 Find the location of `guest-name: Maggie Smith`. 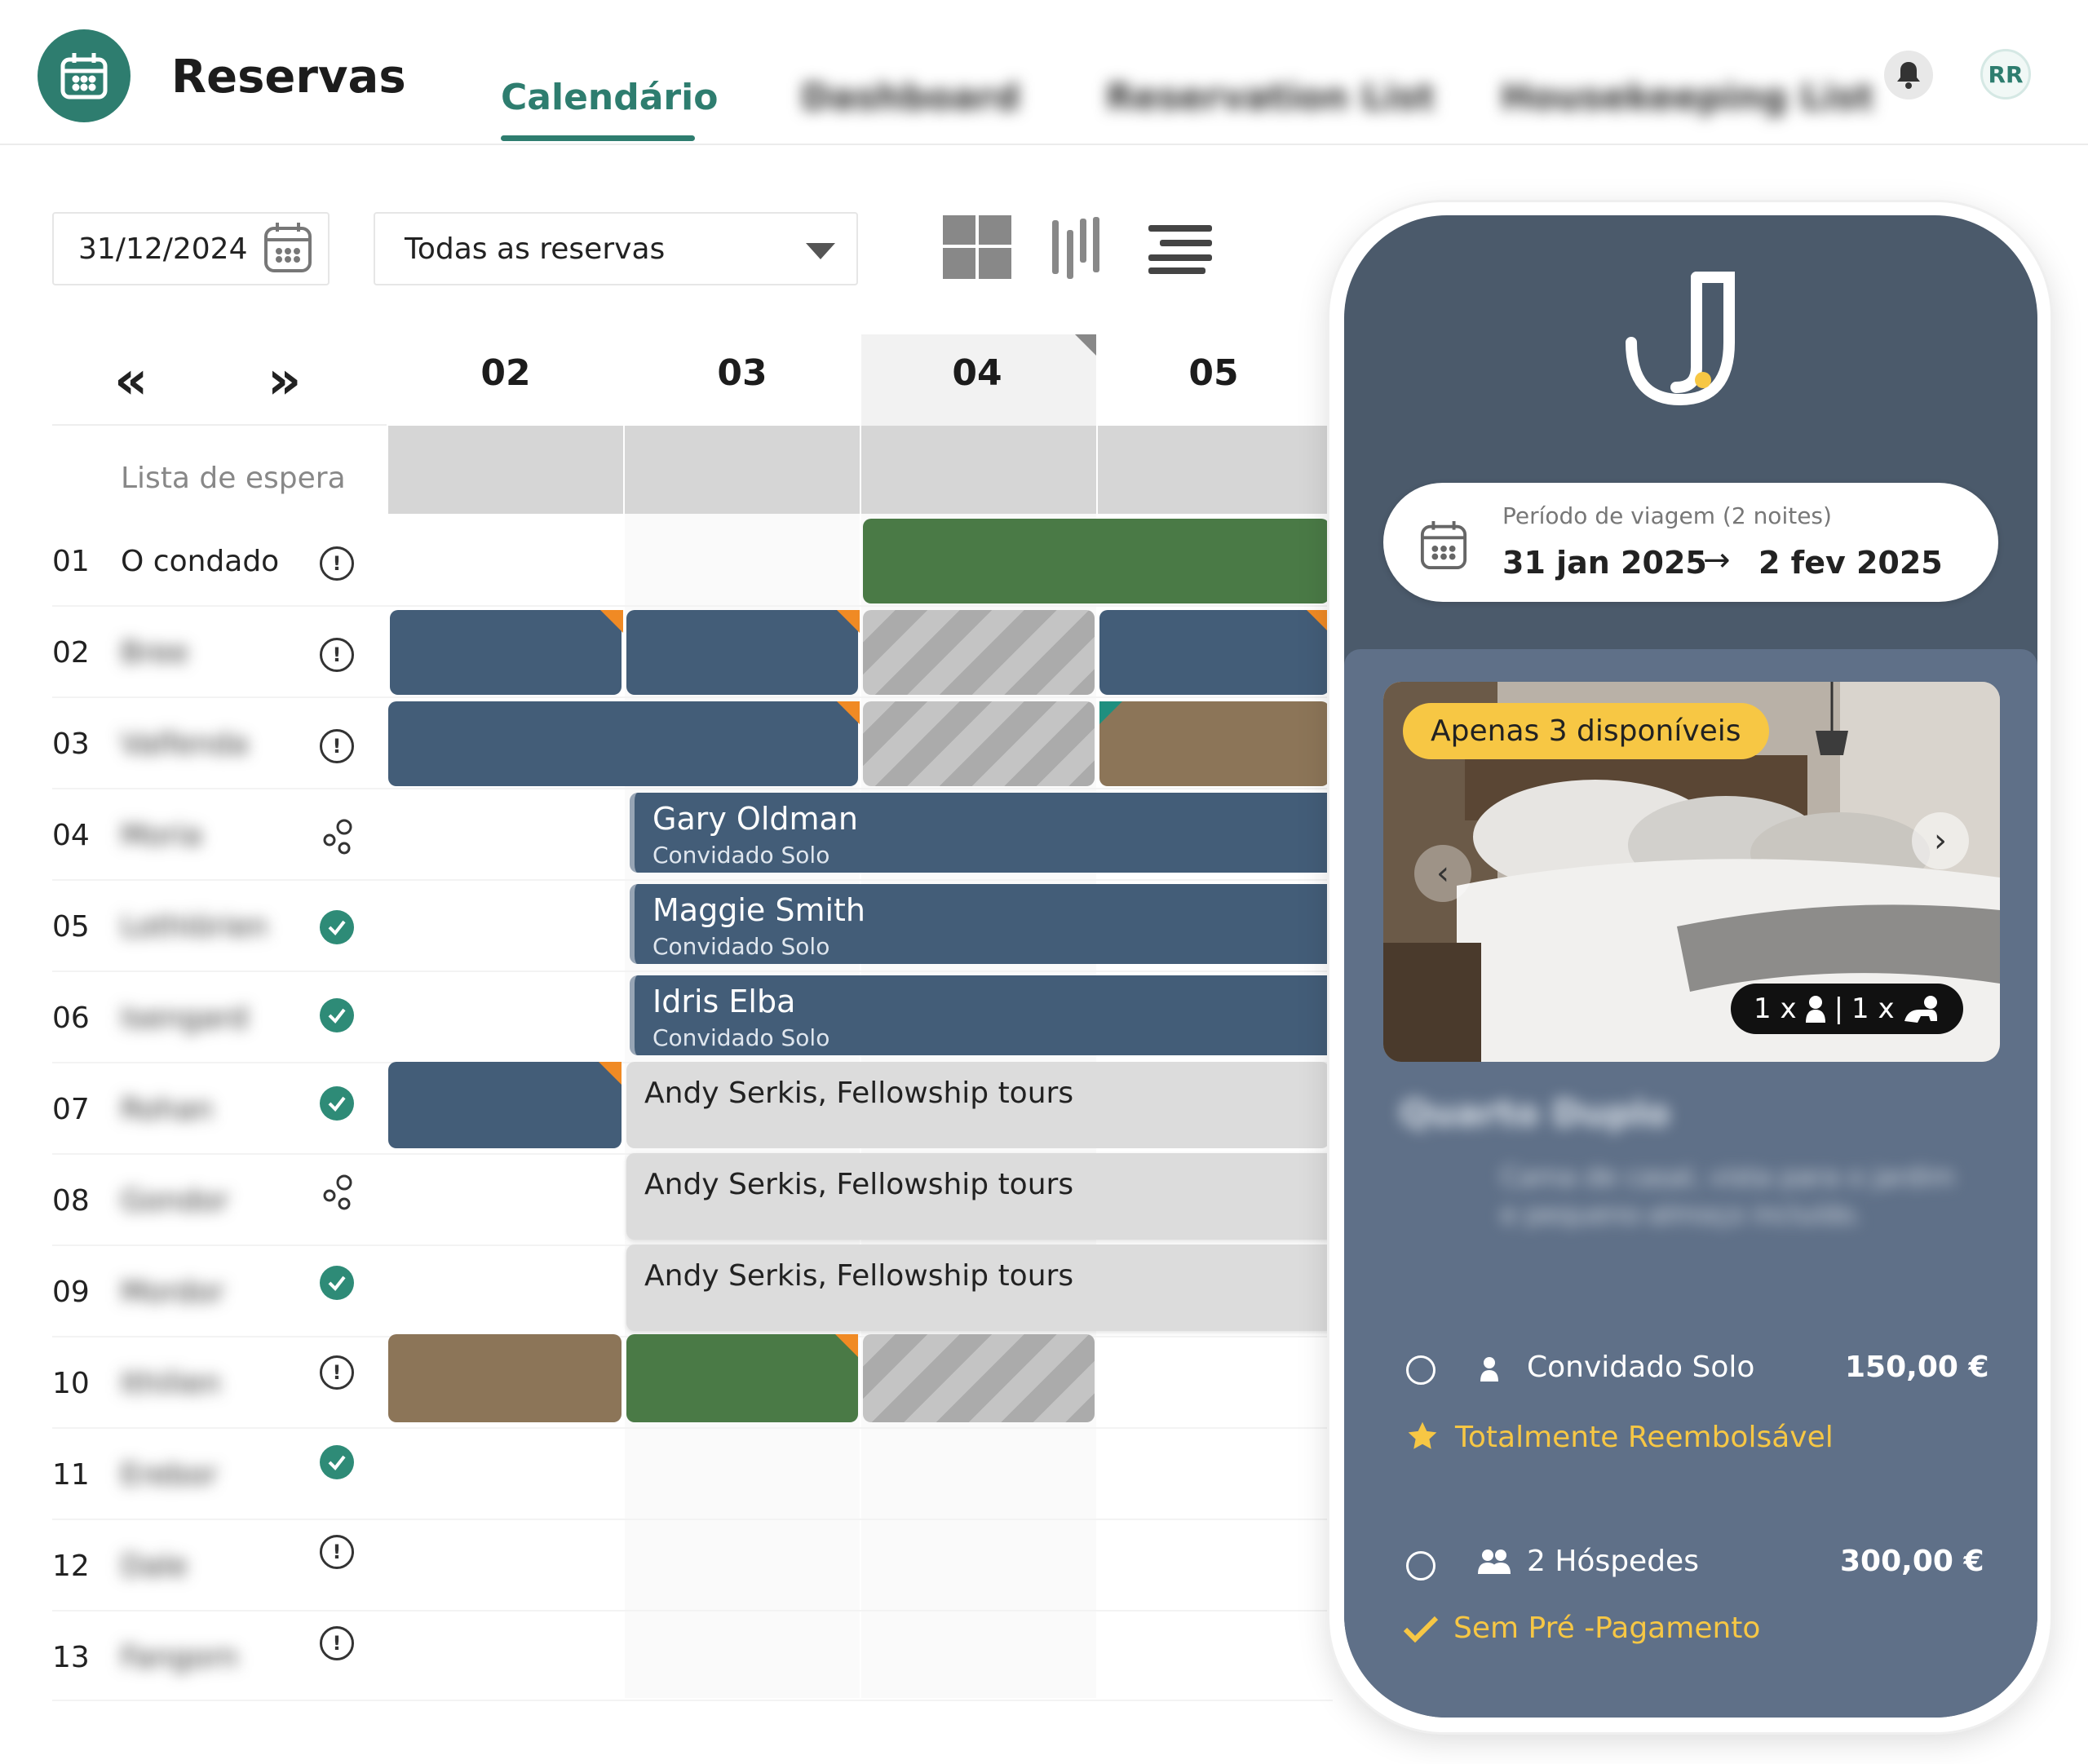

guest-name: Maggie Smith is located at coordinates (759, 910).